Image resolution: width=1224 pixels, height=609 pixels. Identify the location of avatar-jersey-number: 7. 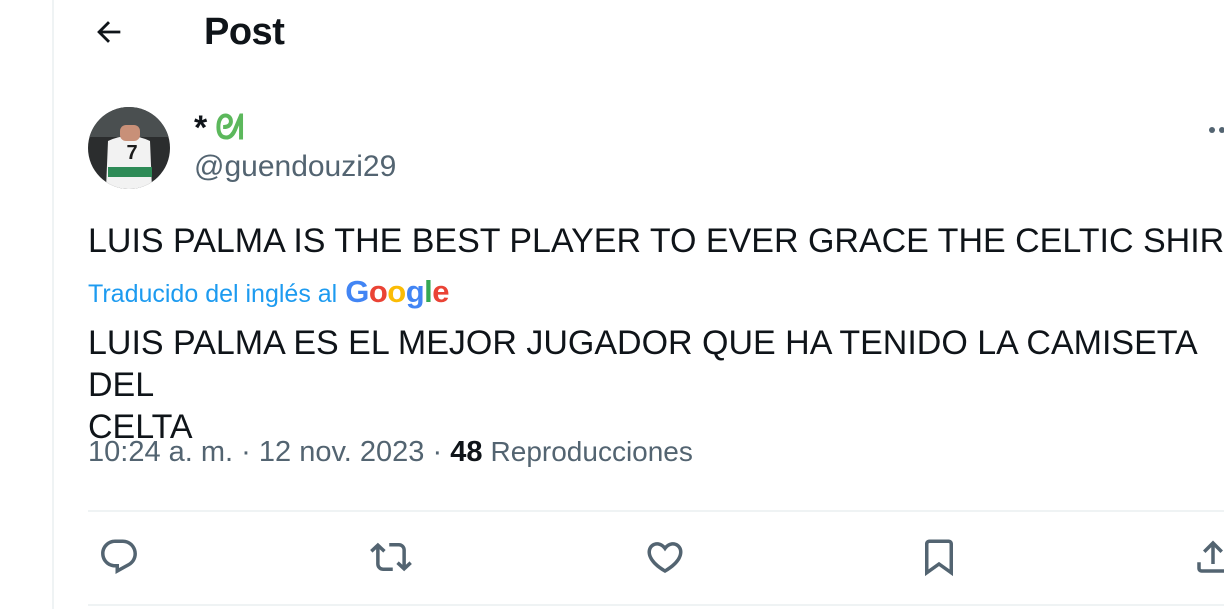
(131, 153).